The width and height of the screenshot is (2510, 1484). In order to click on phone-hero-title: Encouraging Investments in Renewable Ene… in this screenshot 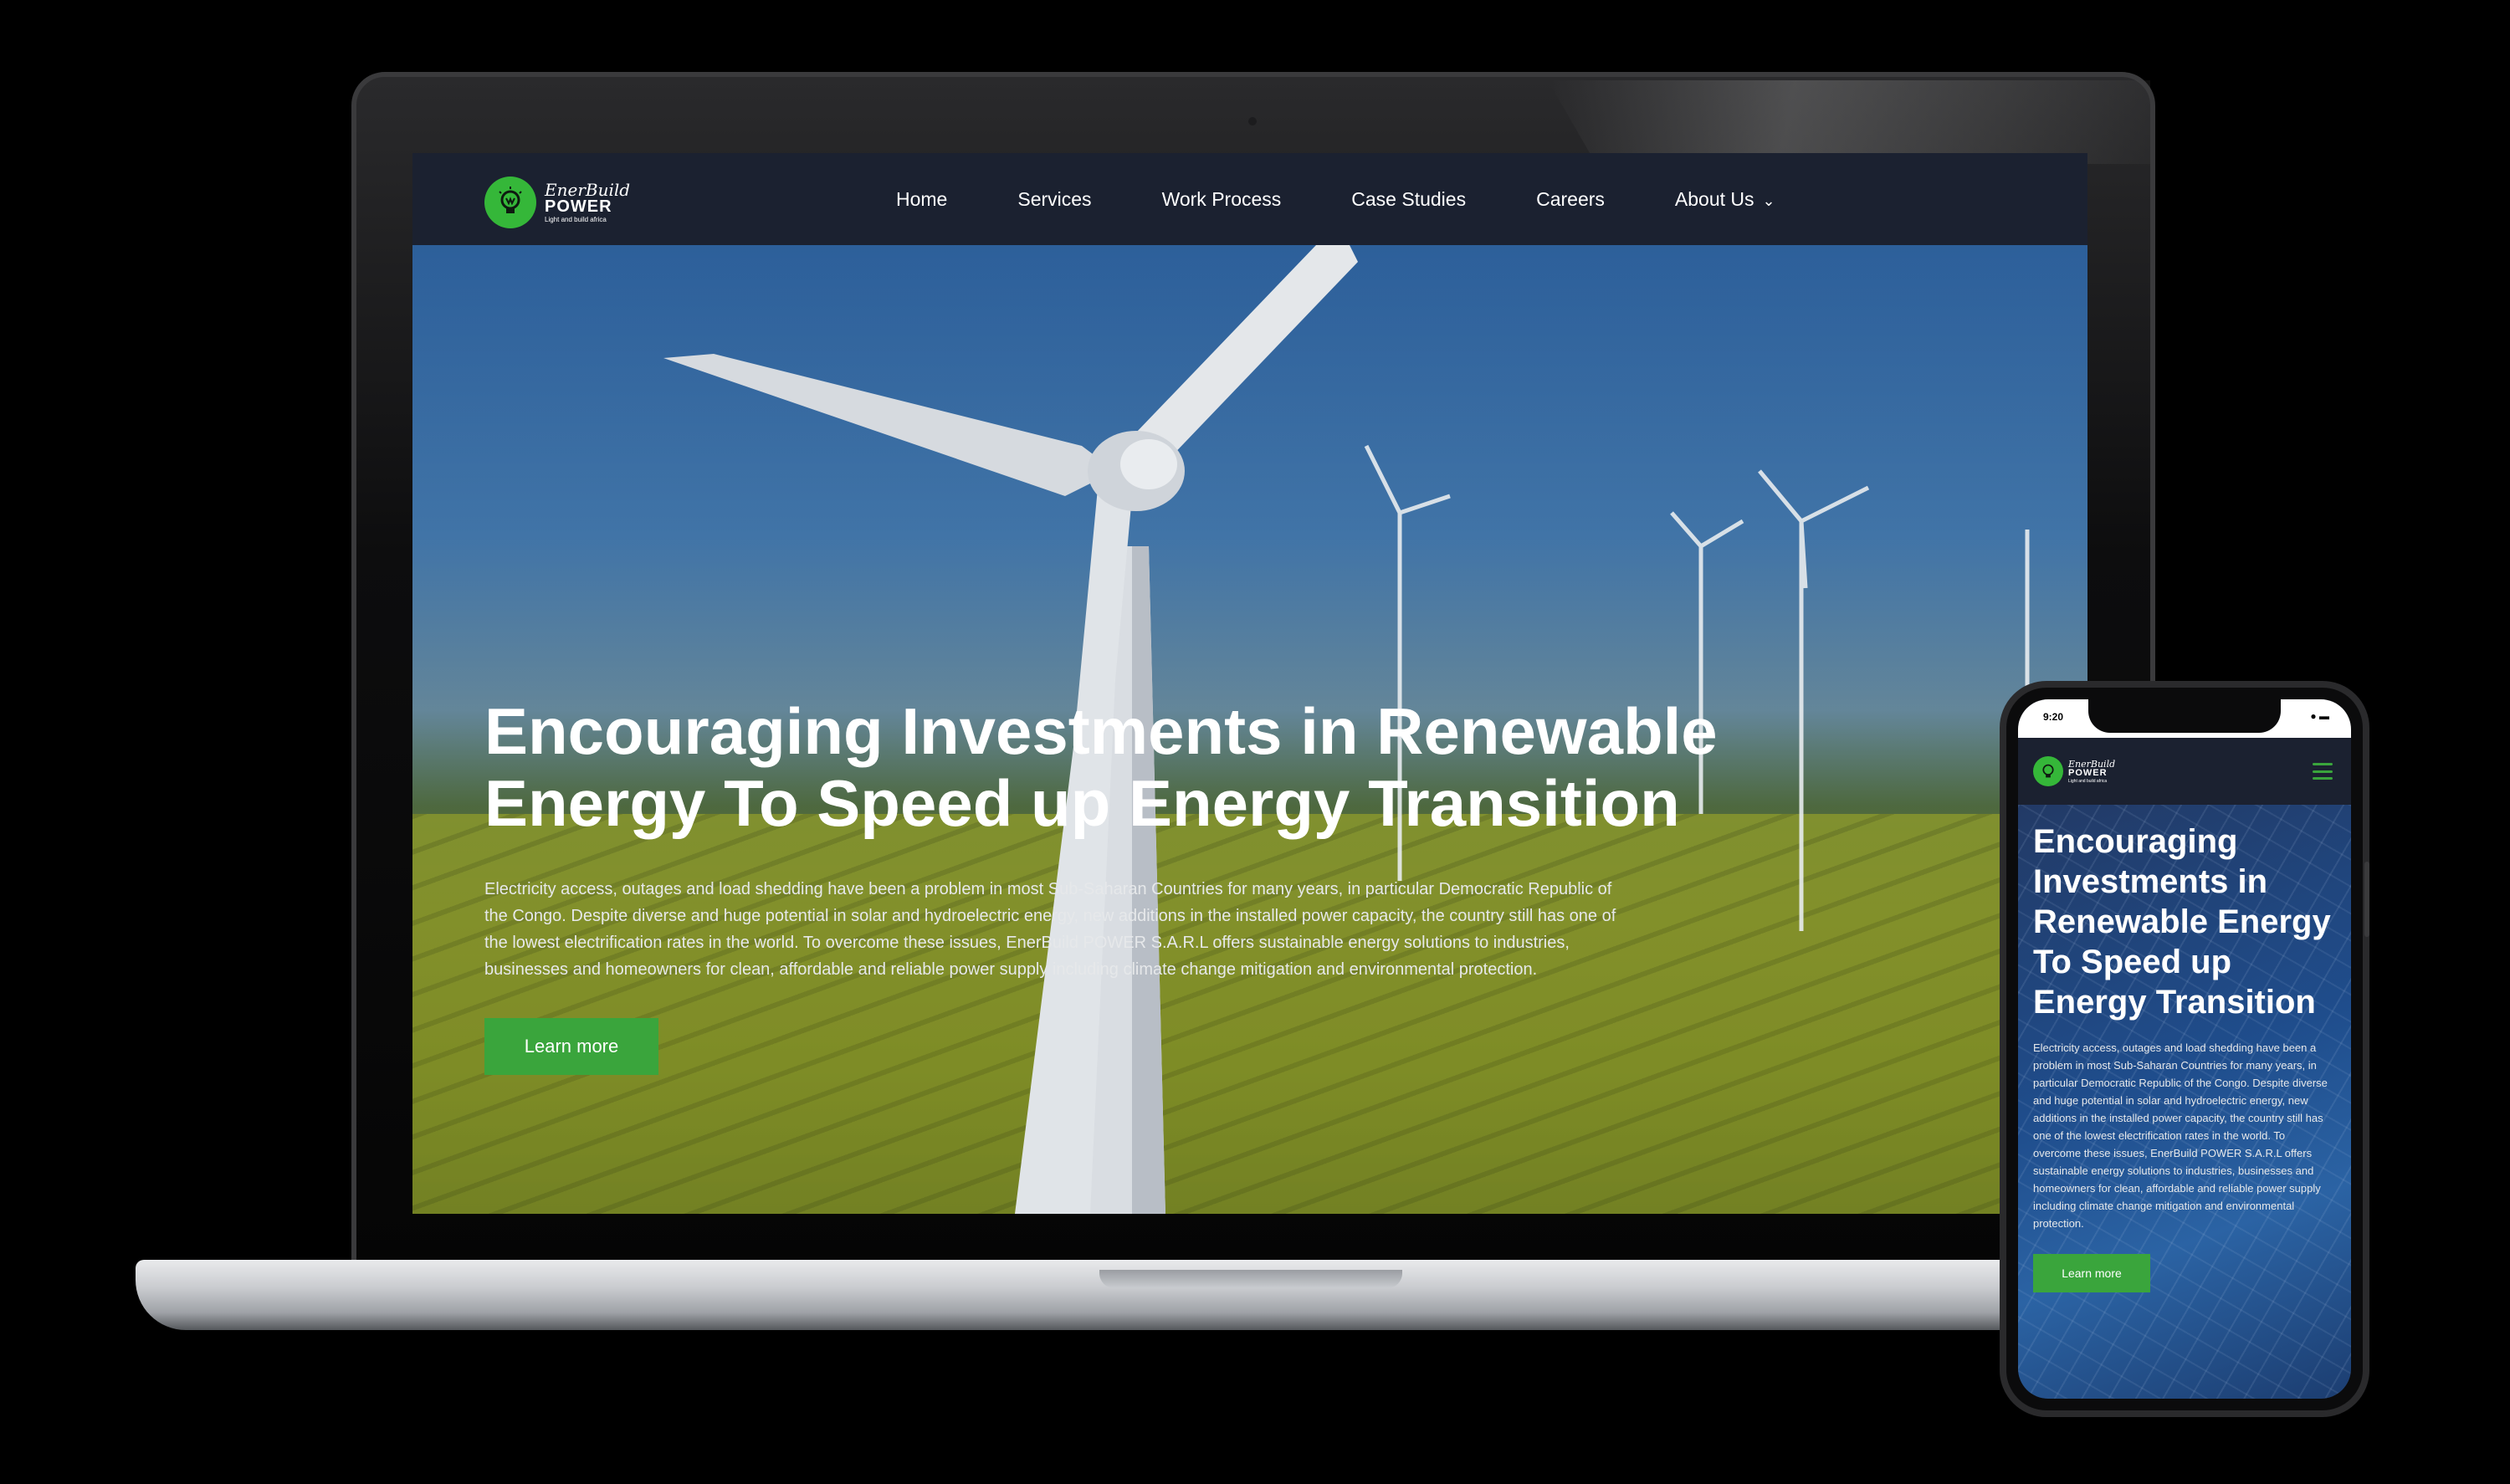, I will do `click(2182, 922)`.